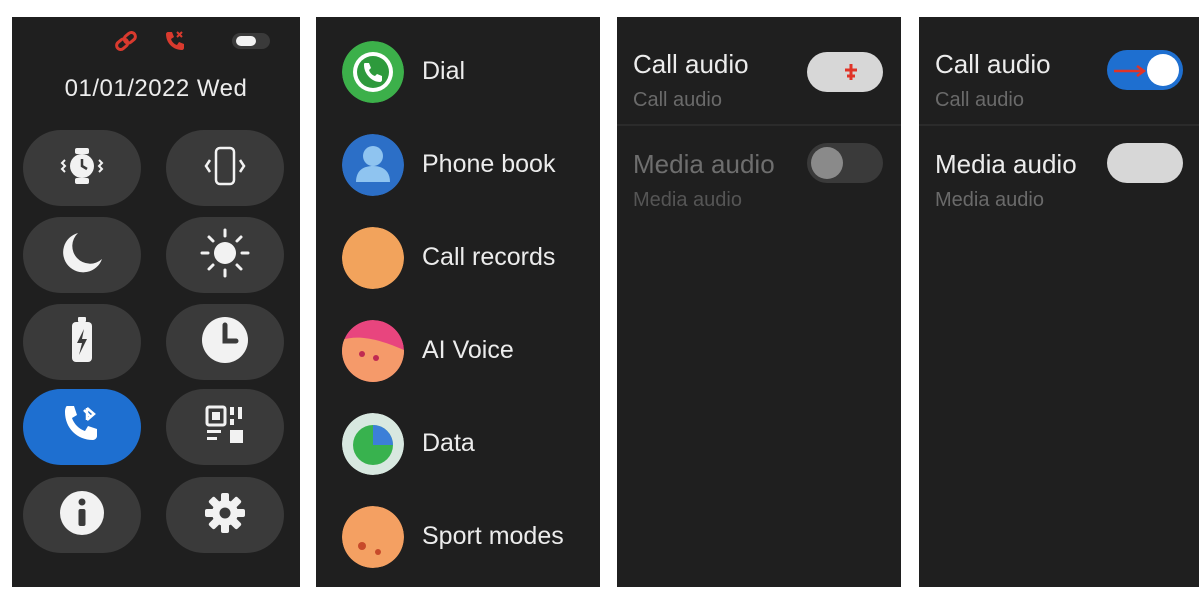  I want to click on alarm-clock-button, so click(225, 342).